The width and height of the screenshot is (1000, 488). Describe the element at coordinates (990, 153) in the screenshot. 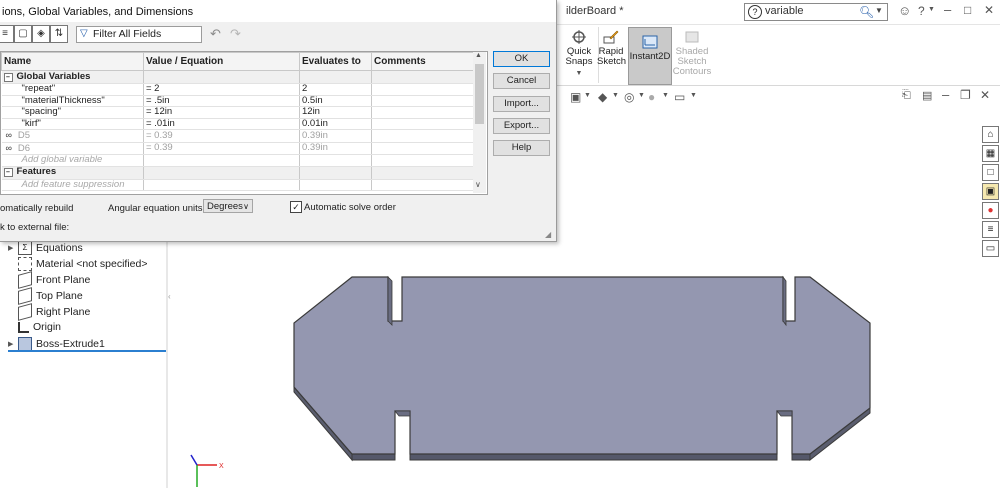

I see `design-library-icon: ▦` at that location.